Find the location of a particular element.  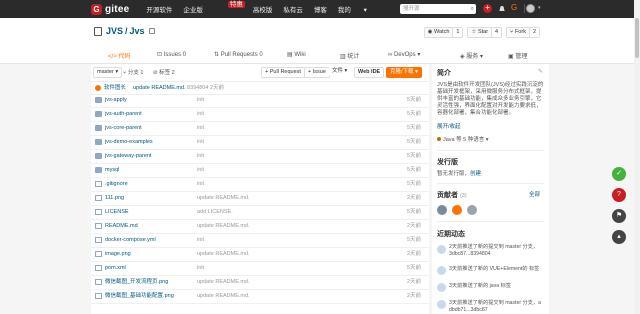

file-row: 111.png update README.md. 2天前 is located at coordinates (260, 199).